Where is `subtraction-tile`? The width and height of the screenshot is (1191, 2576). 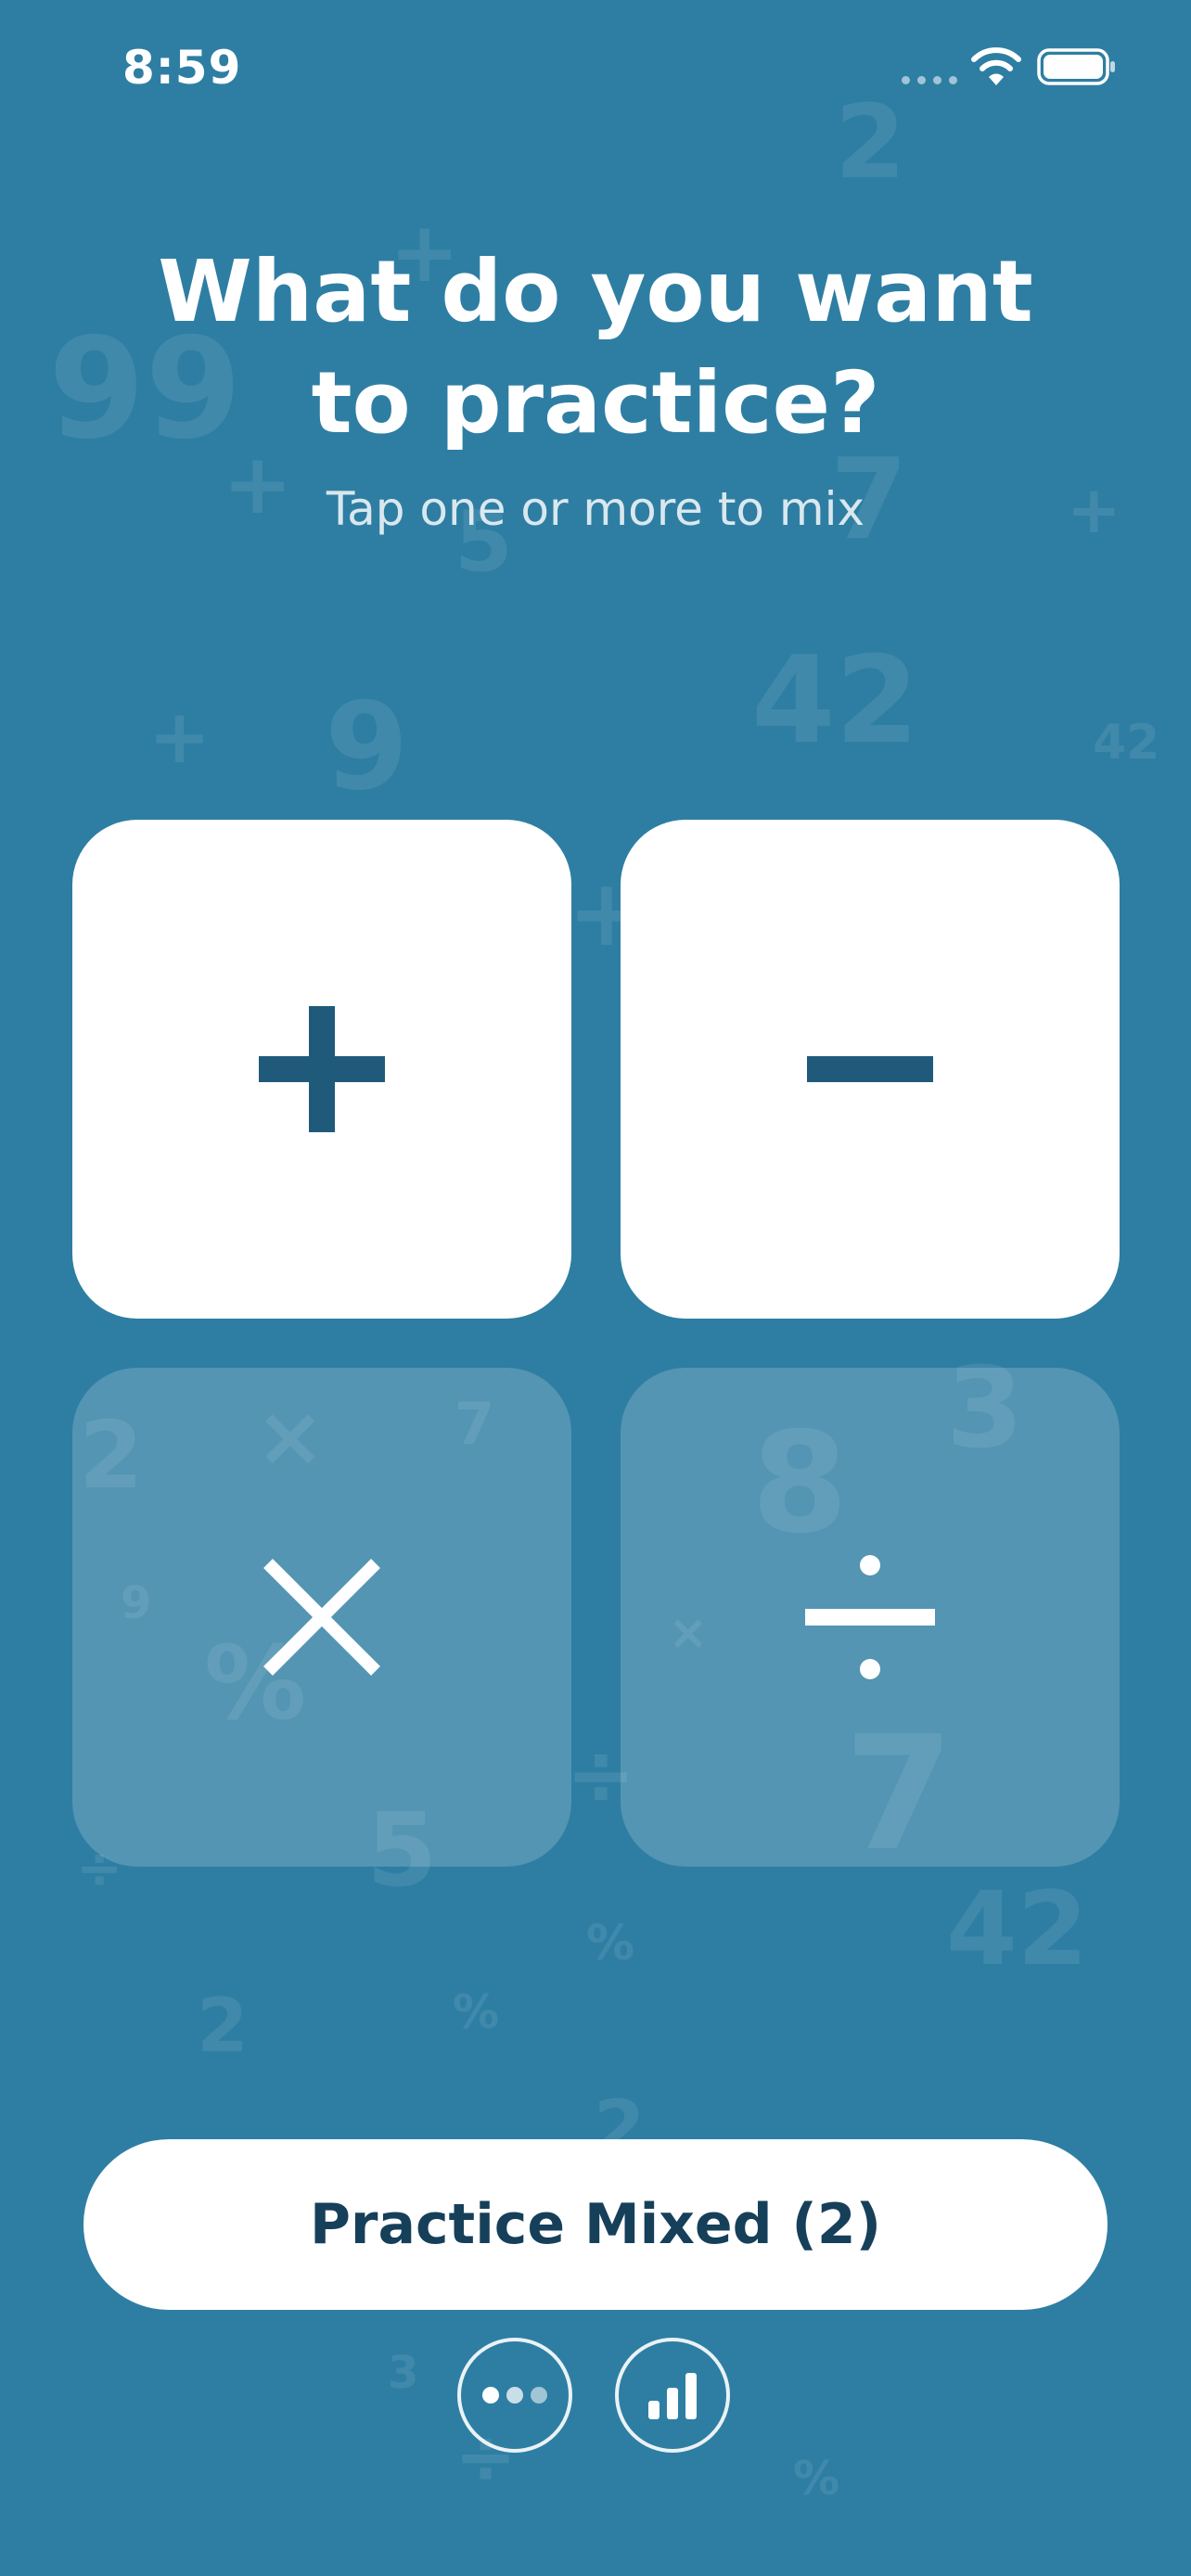 subtraction-tile is located at coordinates (870, 1069).